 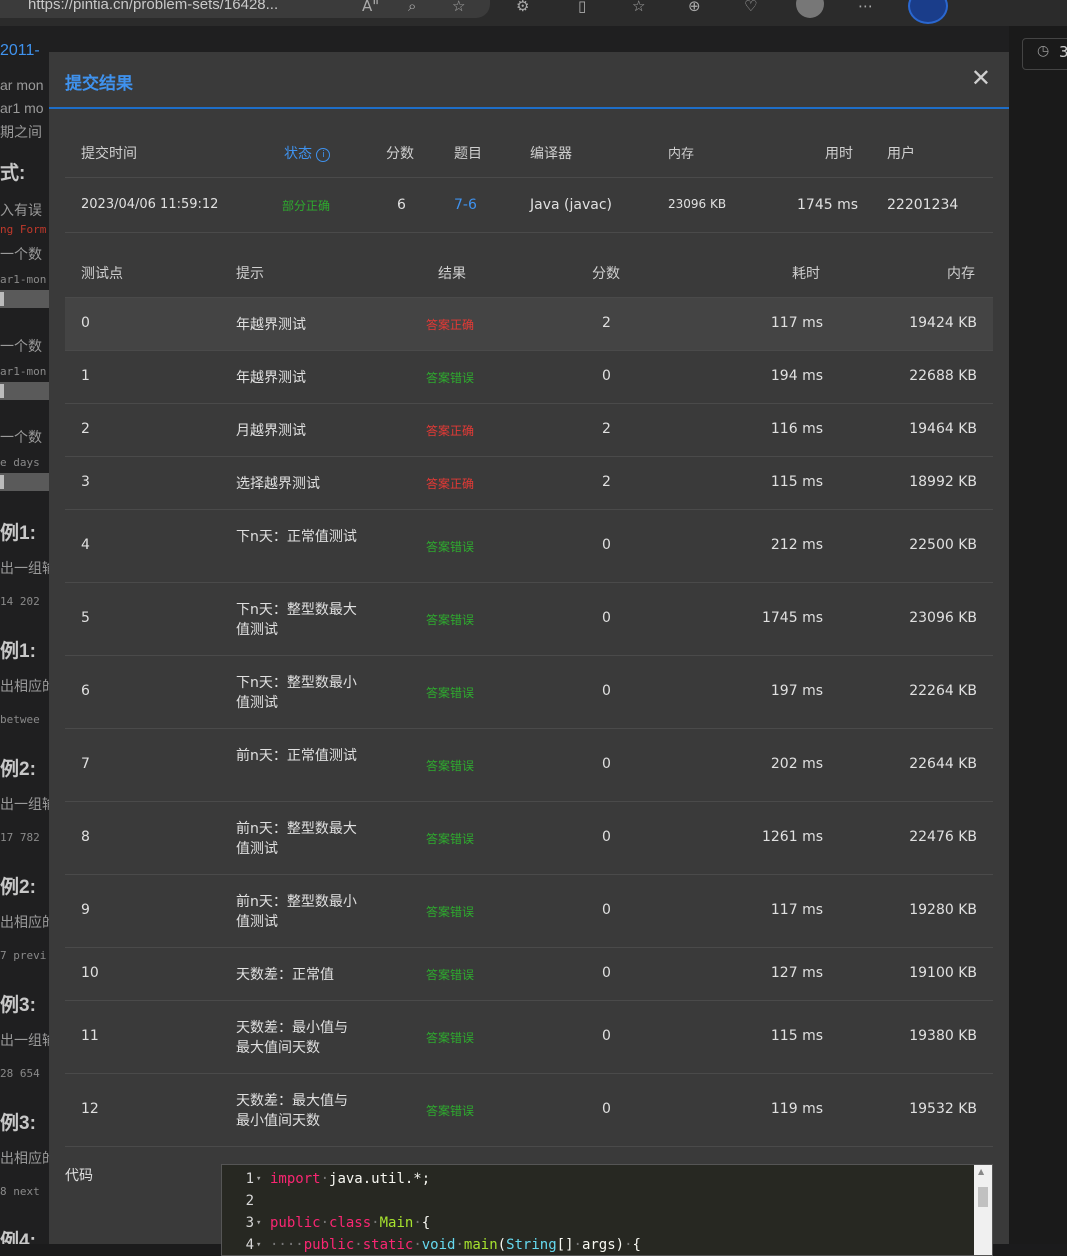 What do you see at coordinates (638, 7) in the screenshot?
I see `favorites-icon: ☆` at bounding box center [638, 7].